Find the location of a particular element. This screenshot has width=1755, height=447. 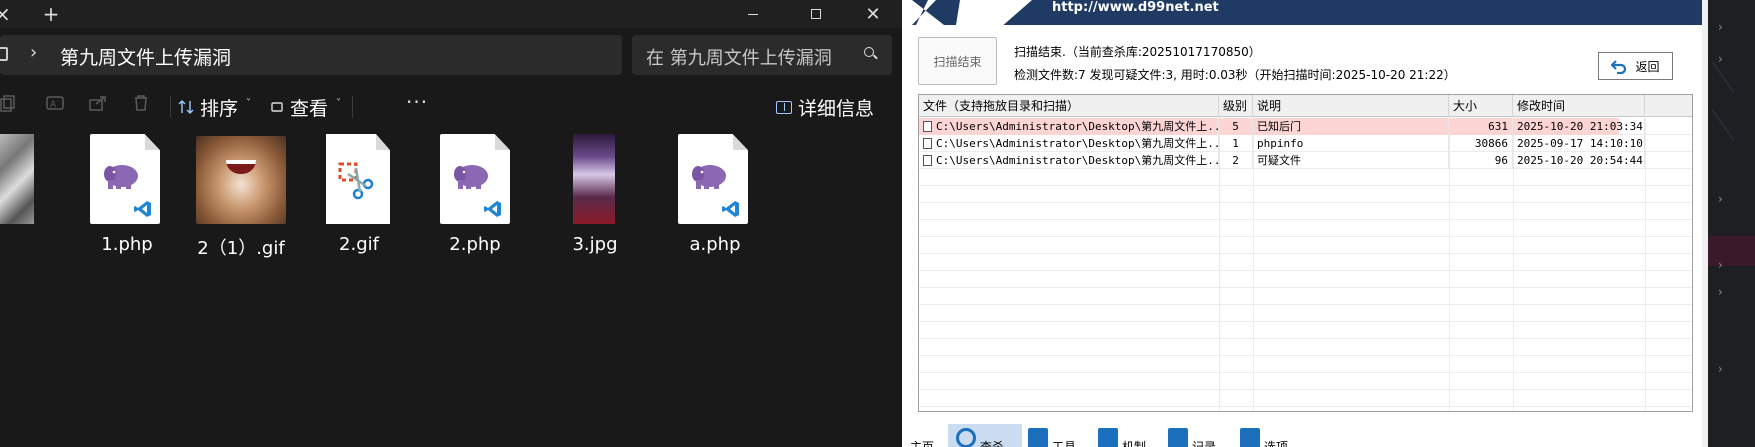

address-bar: › 第九周文件上传漏洞 is located at coordinates (311, 55).